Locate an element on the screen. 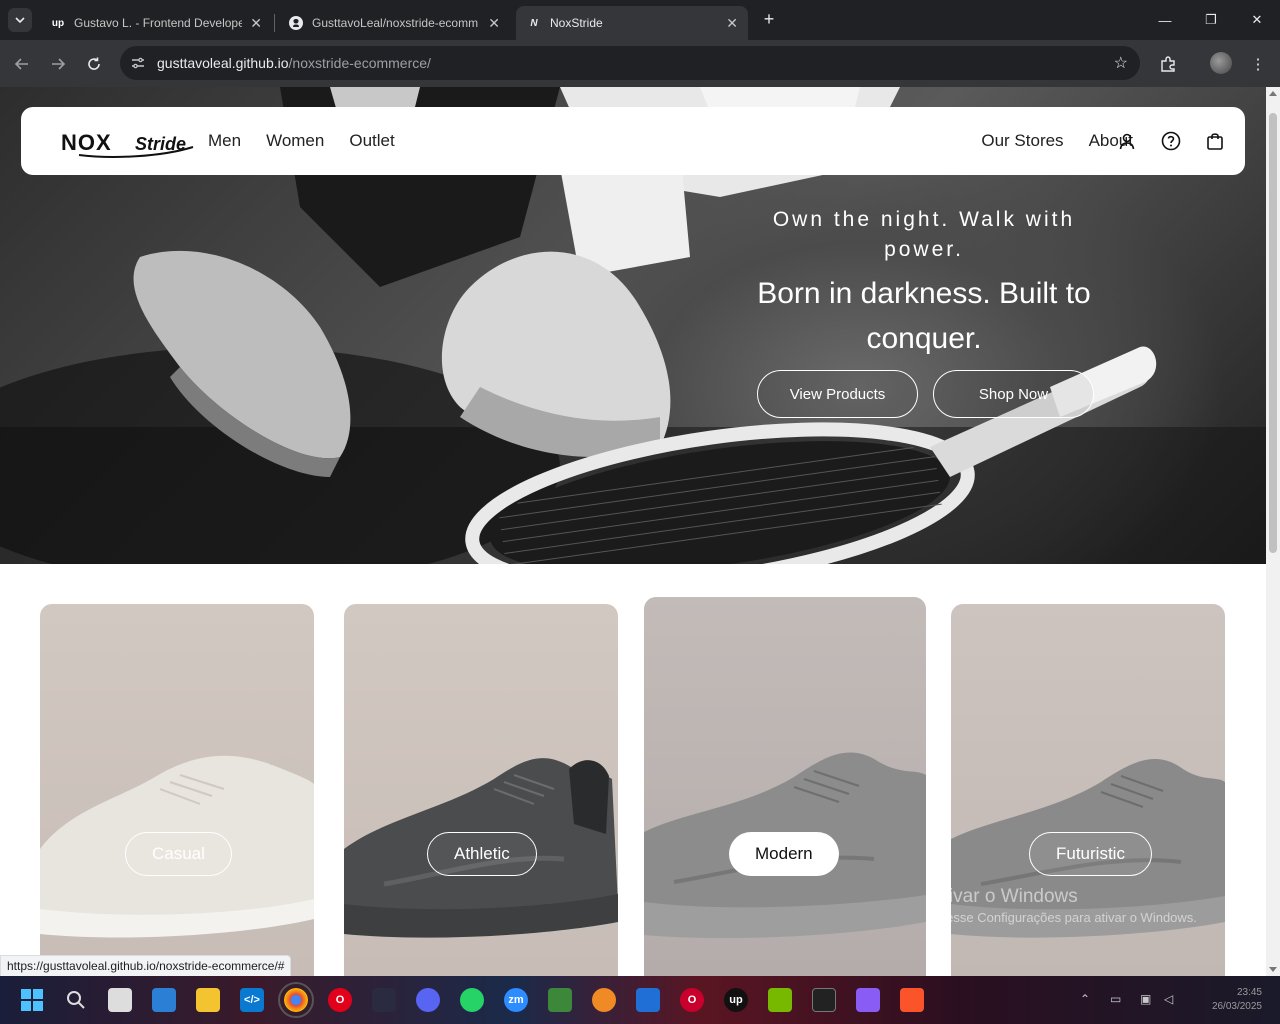  vscode-icon: </> is located at coordinates (252, 1000).